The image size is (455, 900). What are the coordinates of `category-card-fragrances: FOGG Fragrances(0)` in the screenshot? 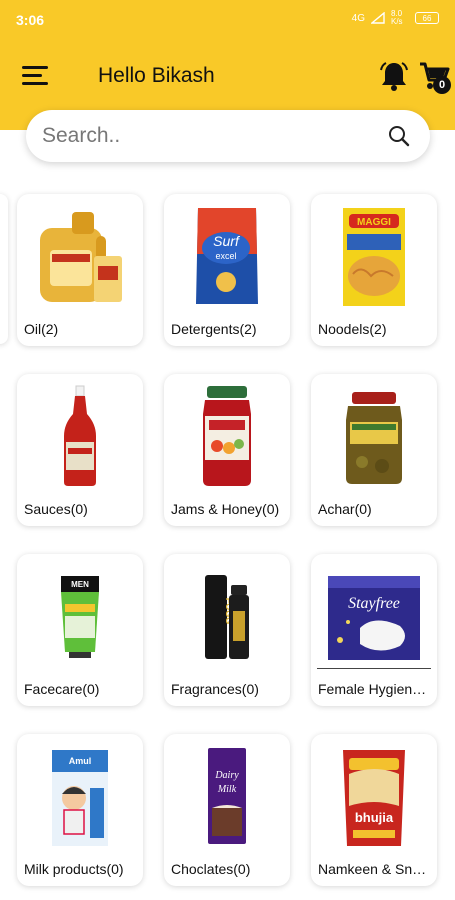 It's located at (227, 630).